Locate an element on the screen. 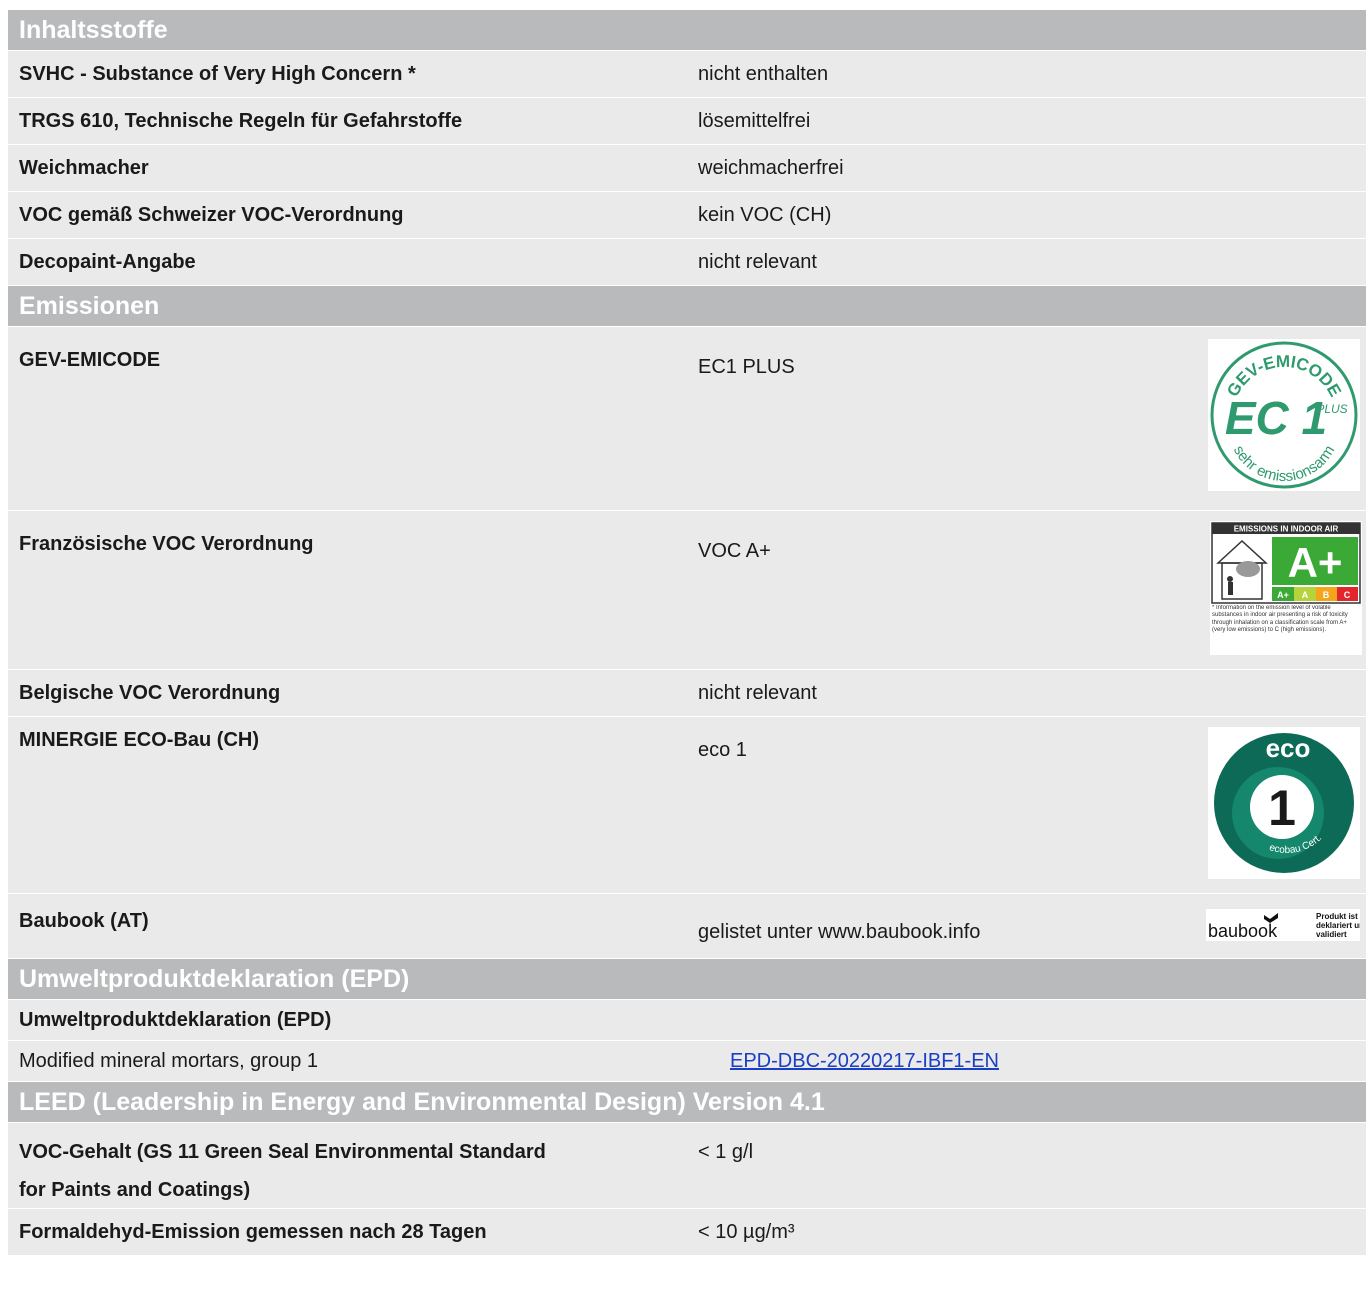  minergie-eco-1-logo-icon: eco 1 ecobau Cert. is located at coordinates (1284, 803).